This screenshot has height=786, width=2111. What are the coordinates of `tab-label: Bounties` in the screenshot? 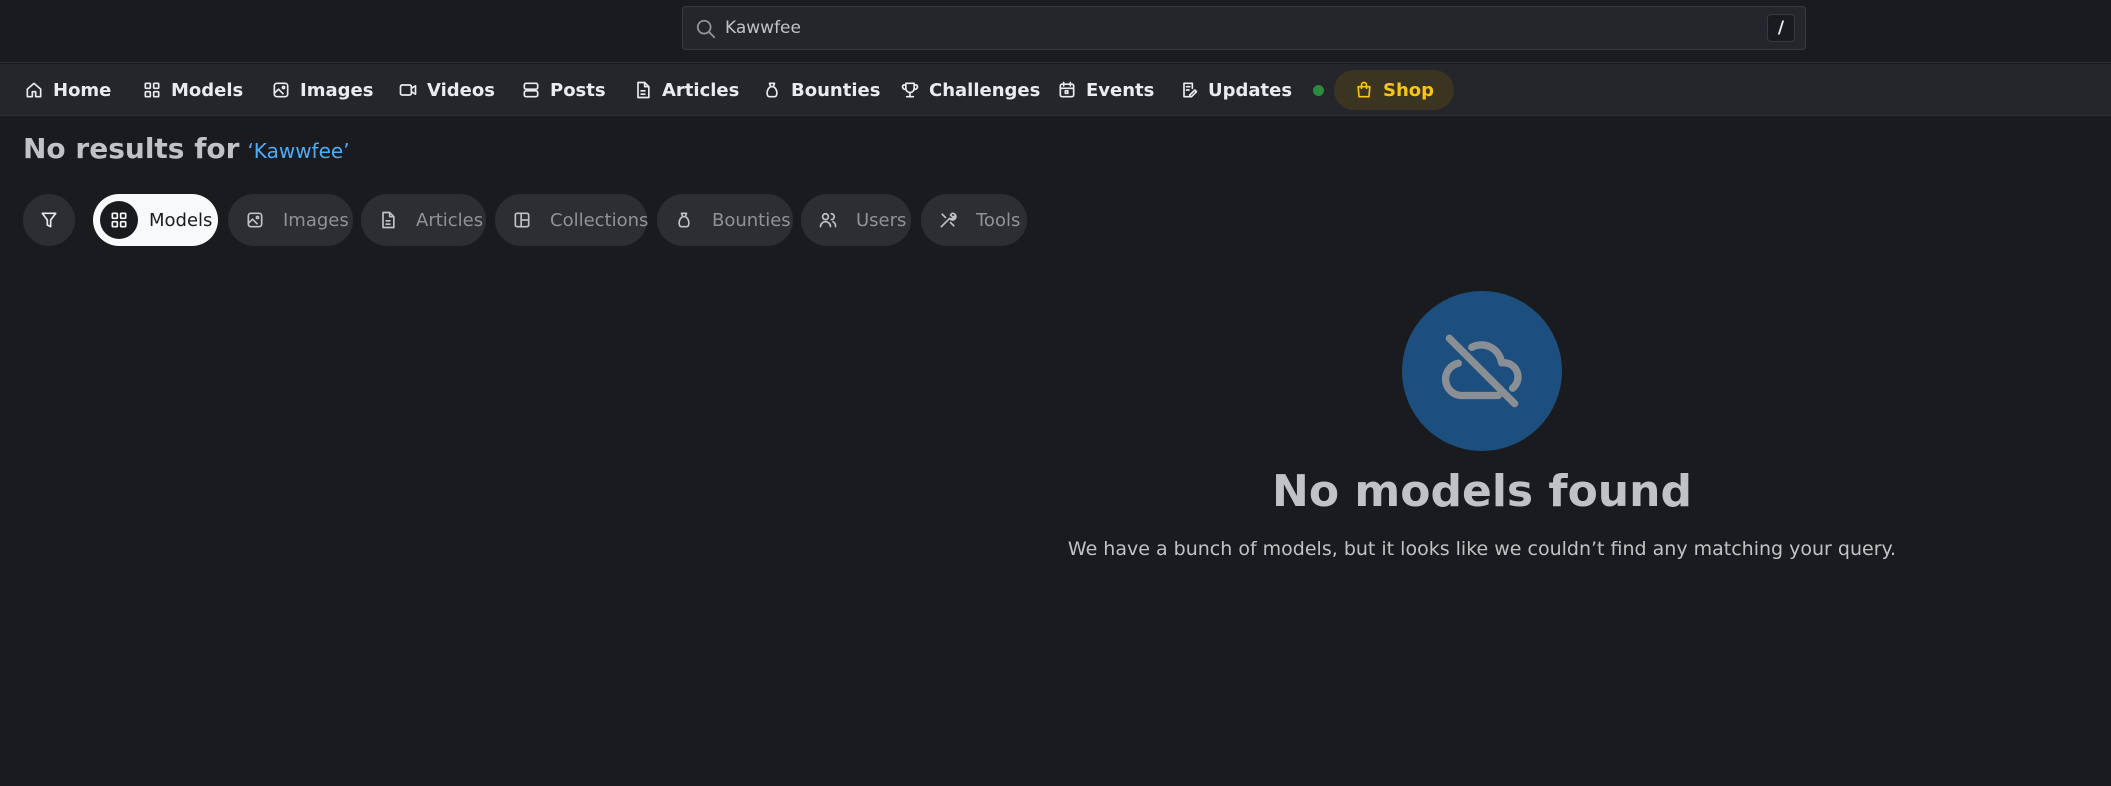 It's located at (751, 220).